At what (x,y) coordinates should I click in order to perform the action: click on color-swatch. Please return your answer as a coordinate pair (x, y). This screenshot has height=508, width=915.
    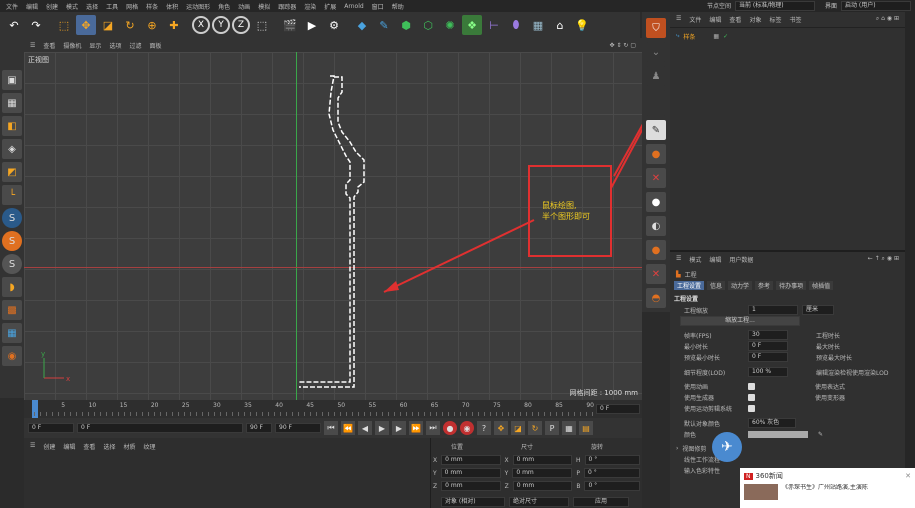
    Looking at the image, I should click on (778, 434).